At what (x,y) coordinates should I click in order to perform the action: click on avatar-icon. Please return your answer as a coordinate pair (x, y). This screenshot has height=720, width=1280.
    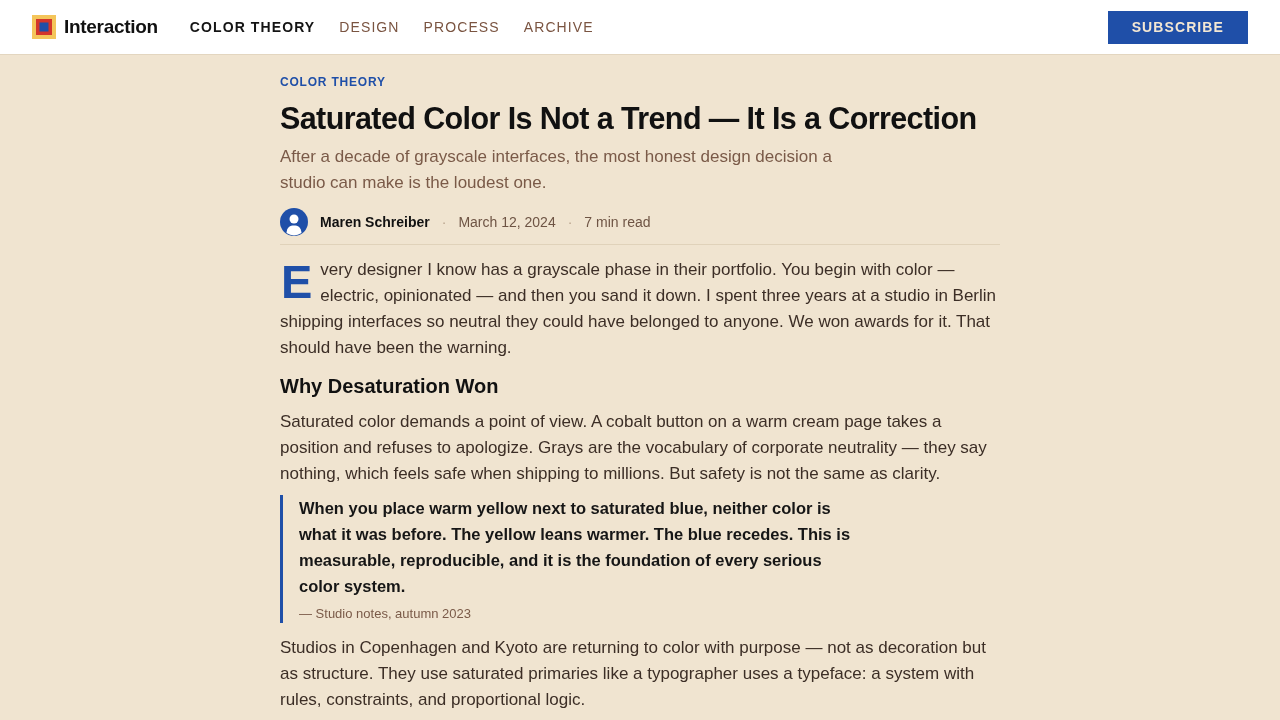
    Looking at the image, I should click on (294, 222).